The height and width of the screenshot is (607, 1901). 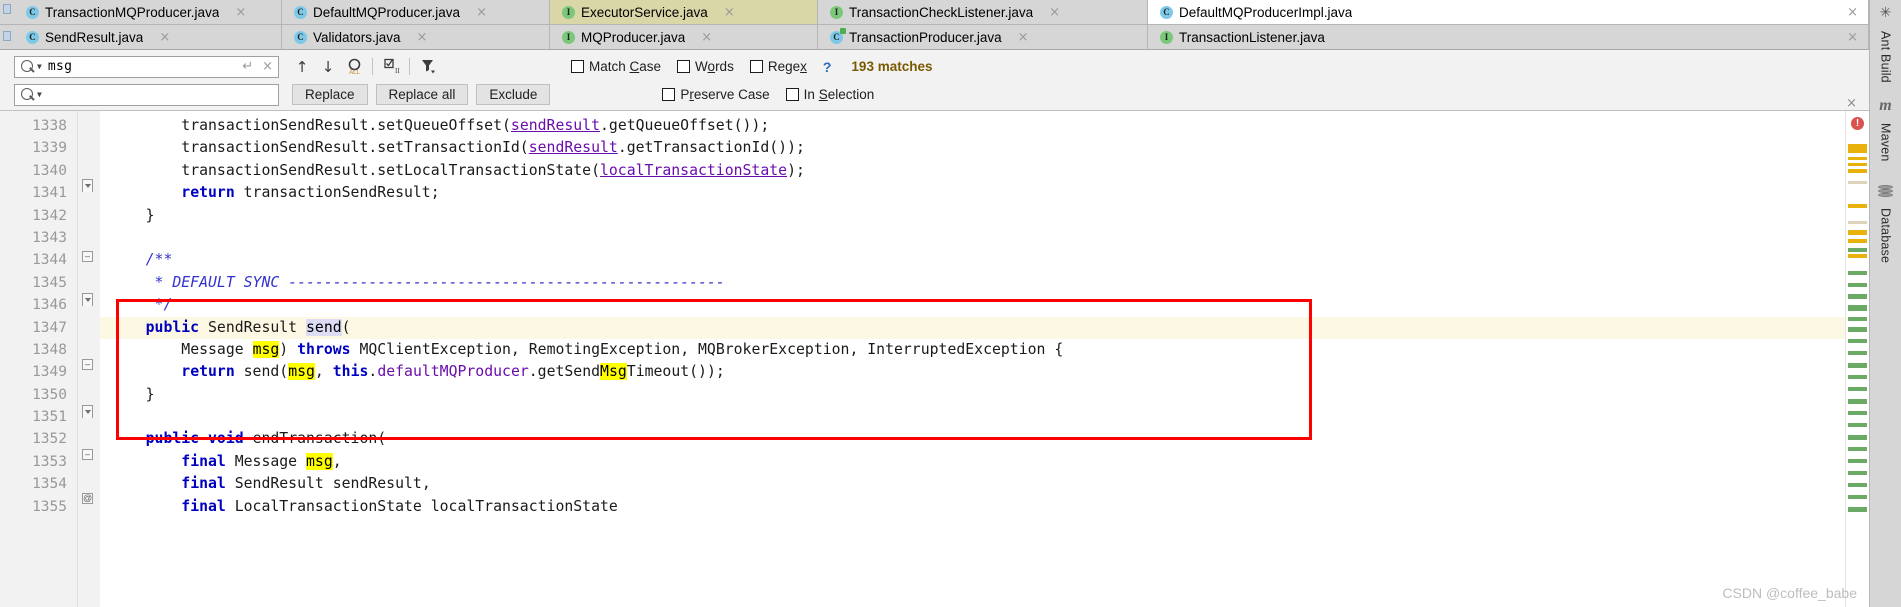 I want to click on chevron-down-icon: ▼, so click(x=39, y=66).